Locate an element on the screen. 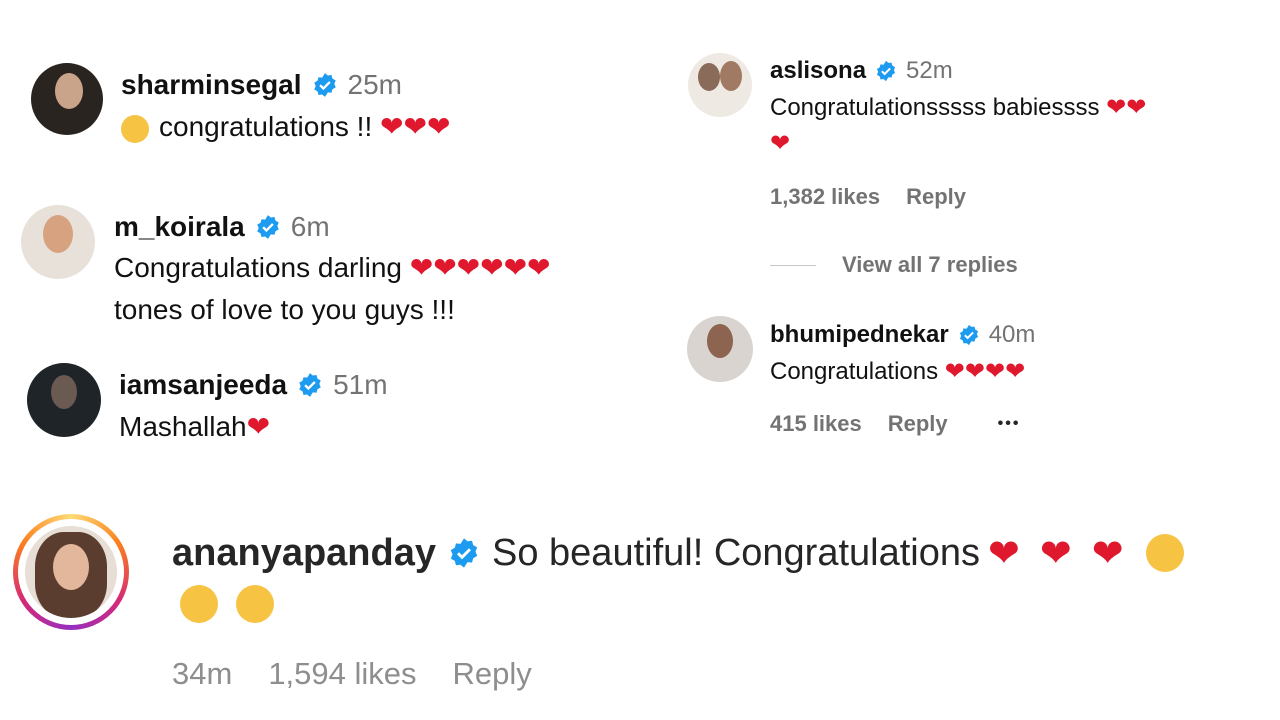  comment-time: 34m is located at coordinates (202, 673).